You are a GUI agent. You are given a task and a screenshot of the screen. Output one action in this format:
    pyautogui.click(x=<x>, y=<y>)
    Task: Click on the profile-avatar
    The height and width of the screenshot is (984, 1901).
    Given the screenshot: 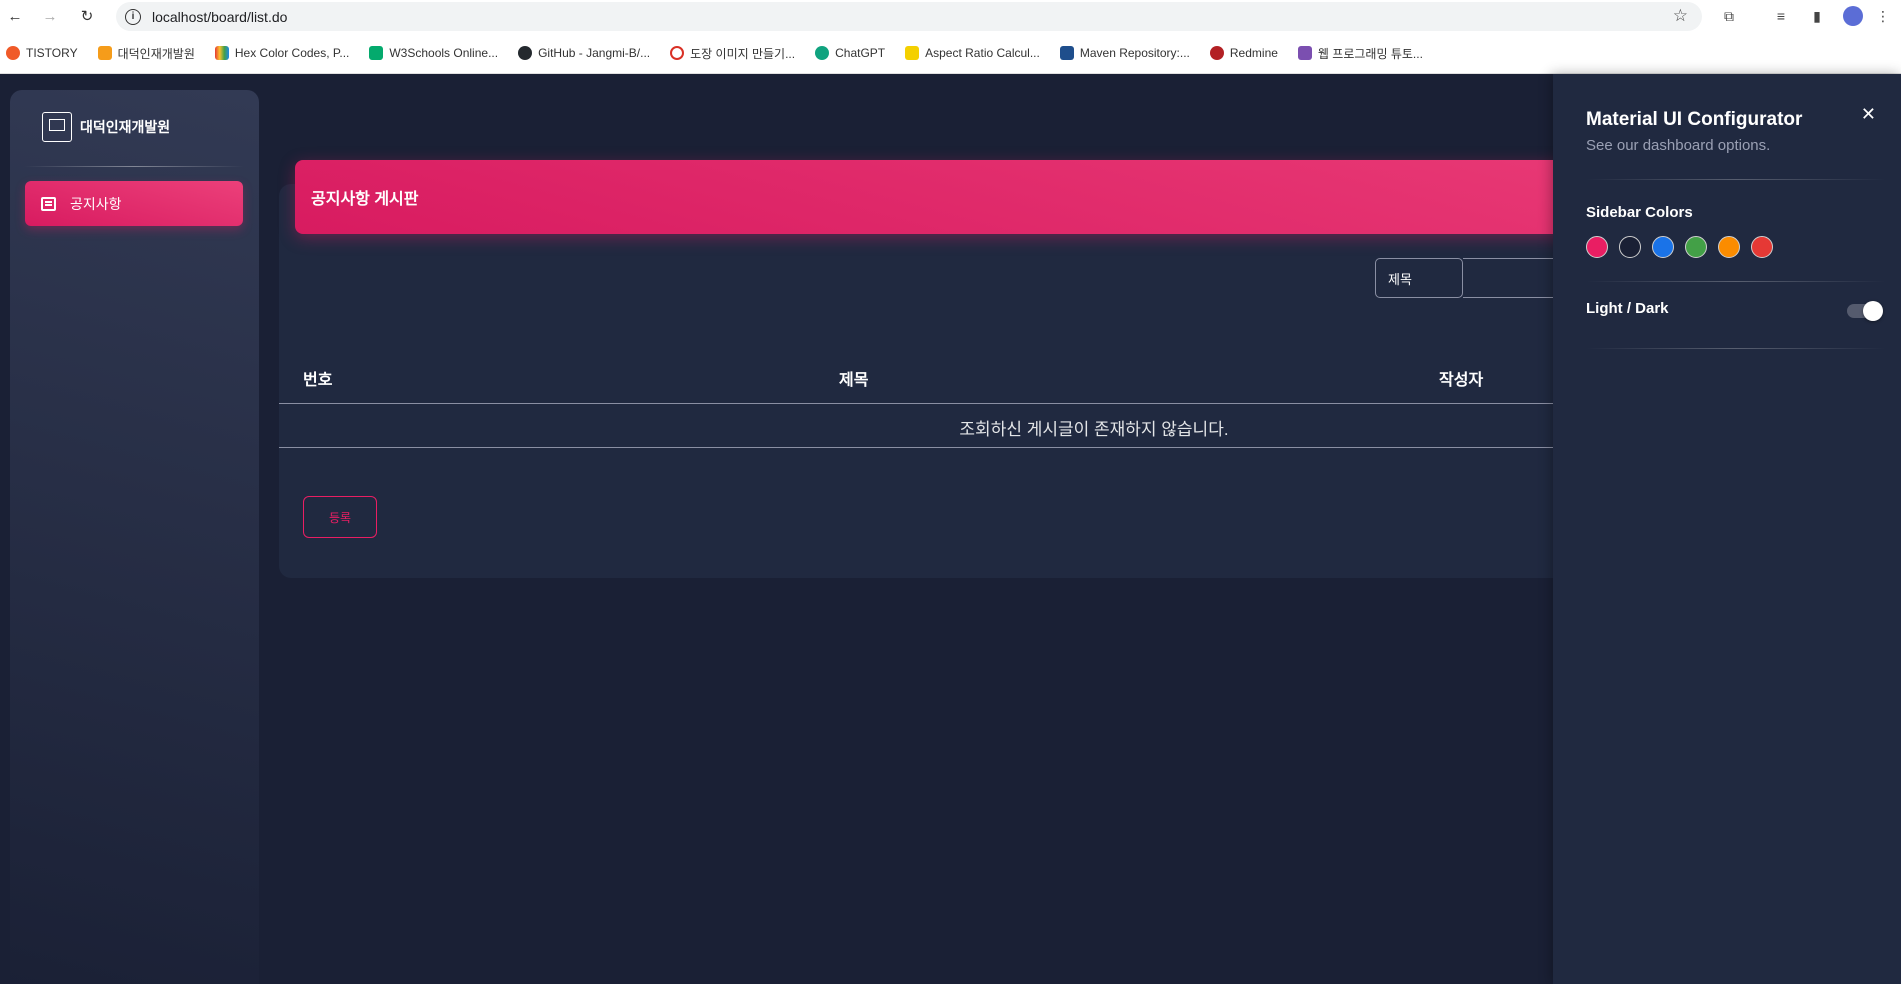 What is the action you would take?
    pyautogui.click(x=1853, y=16)
    